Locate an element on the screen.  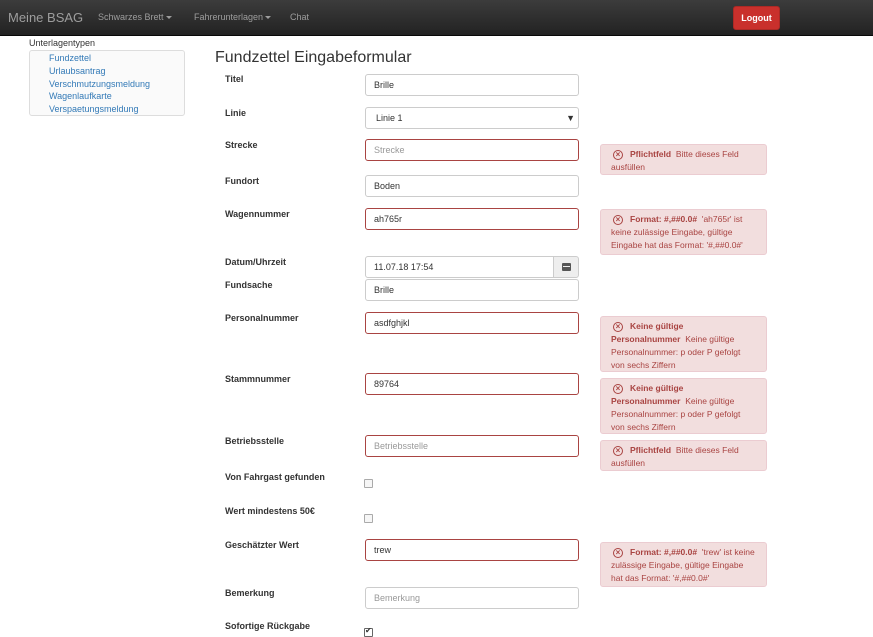
linie-select: Linie 1 ▼ is located at coordinates (472, 118).